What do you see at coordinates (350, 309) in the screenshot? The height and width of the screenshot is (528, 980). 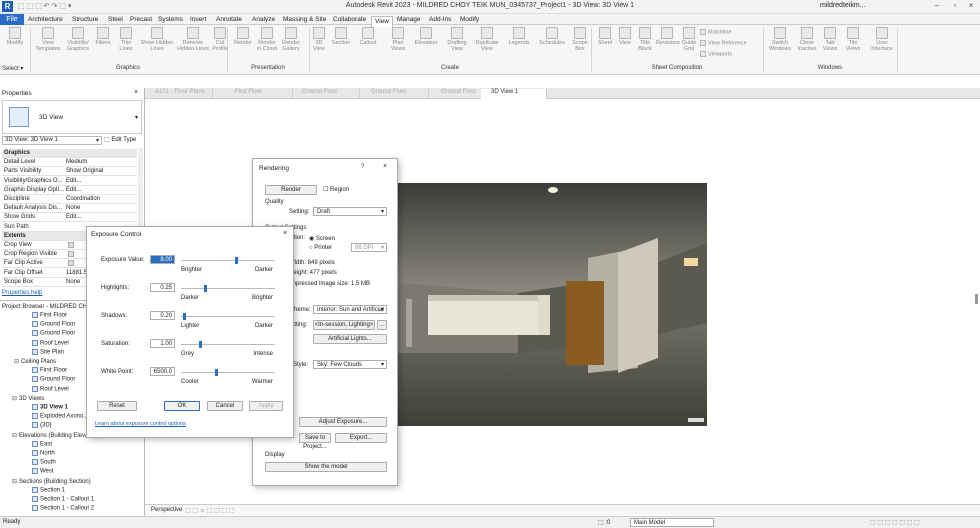 I see `lighting-scheme-select: Interior: Sun and Artificial ▾` at bounding box center [350, 309].